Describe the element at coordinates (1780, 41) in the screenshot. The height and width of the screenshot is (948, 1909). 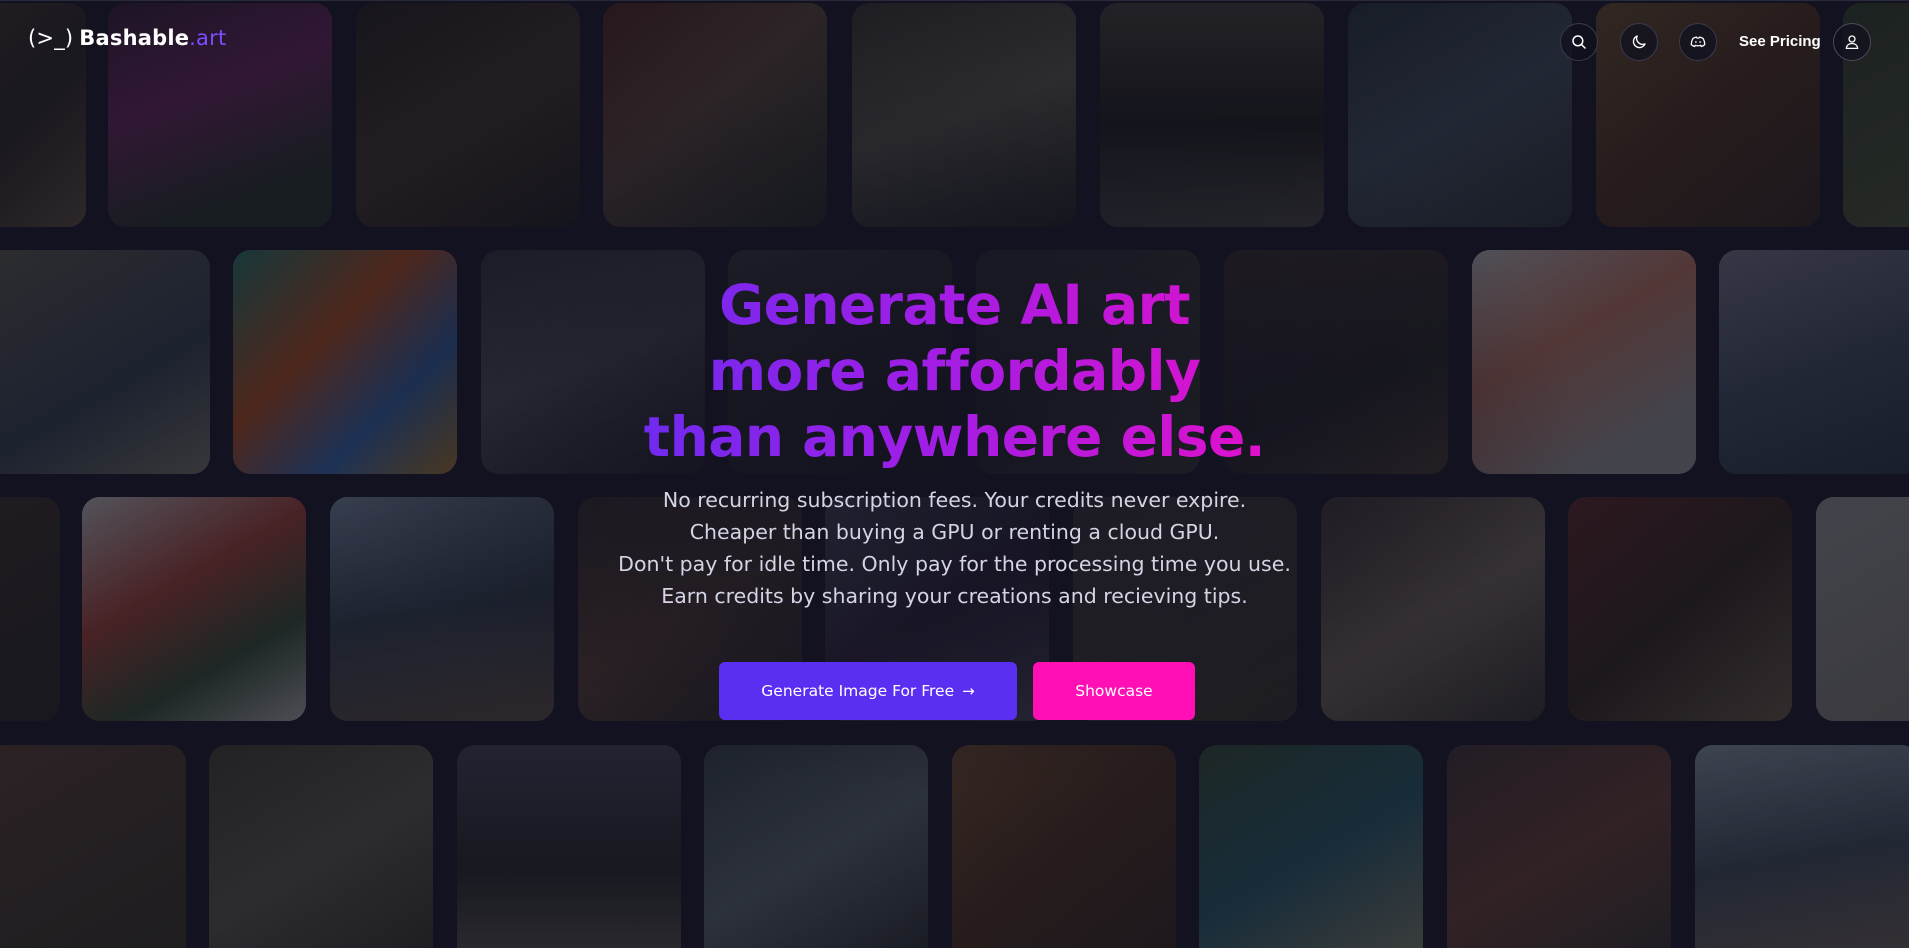
I see `see-pricing-link: See Pricing` at that location.